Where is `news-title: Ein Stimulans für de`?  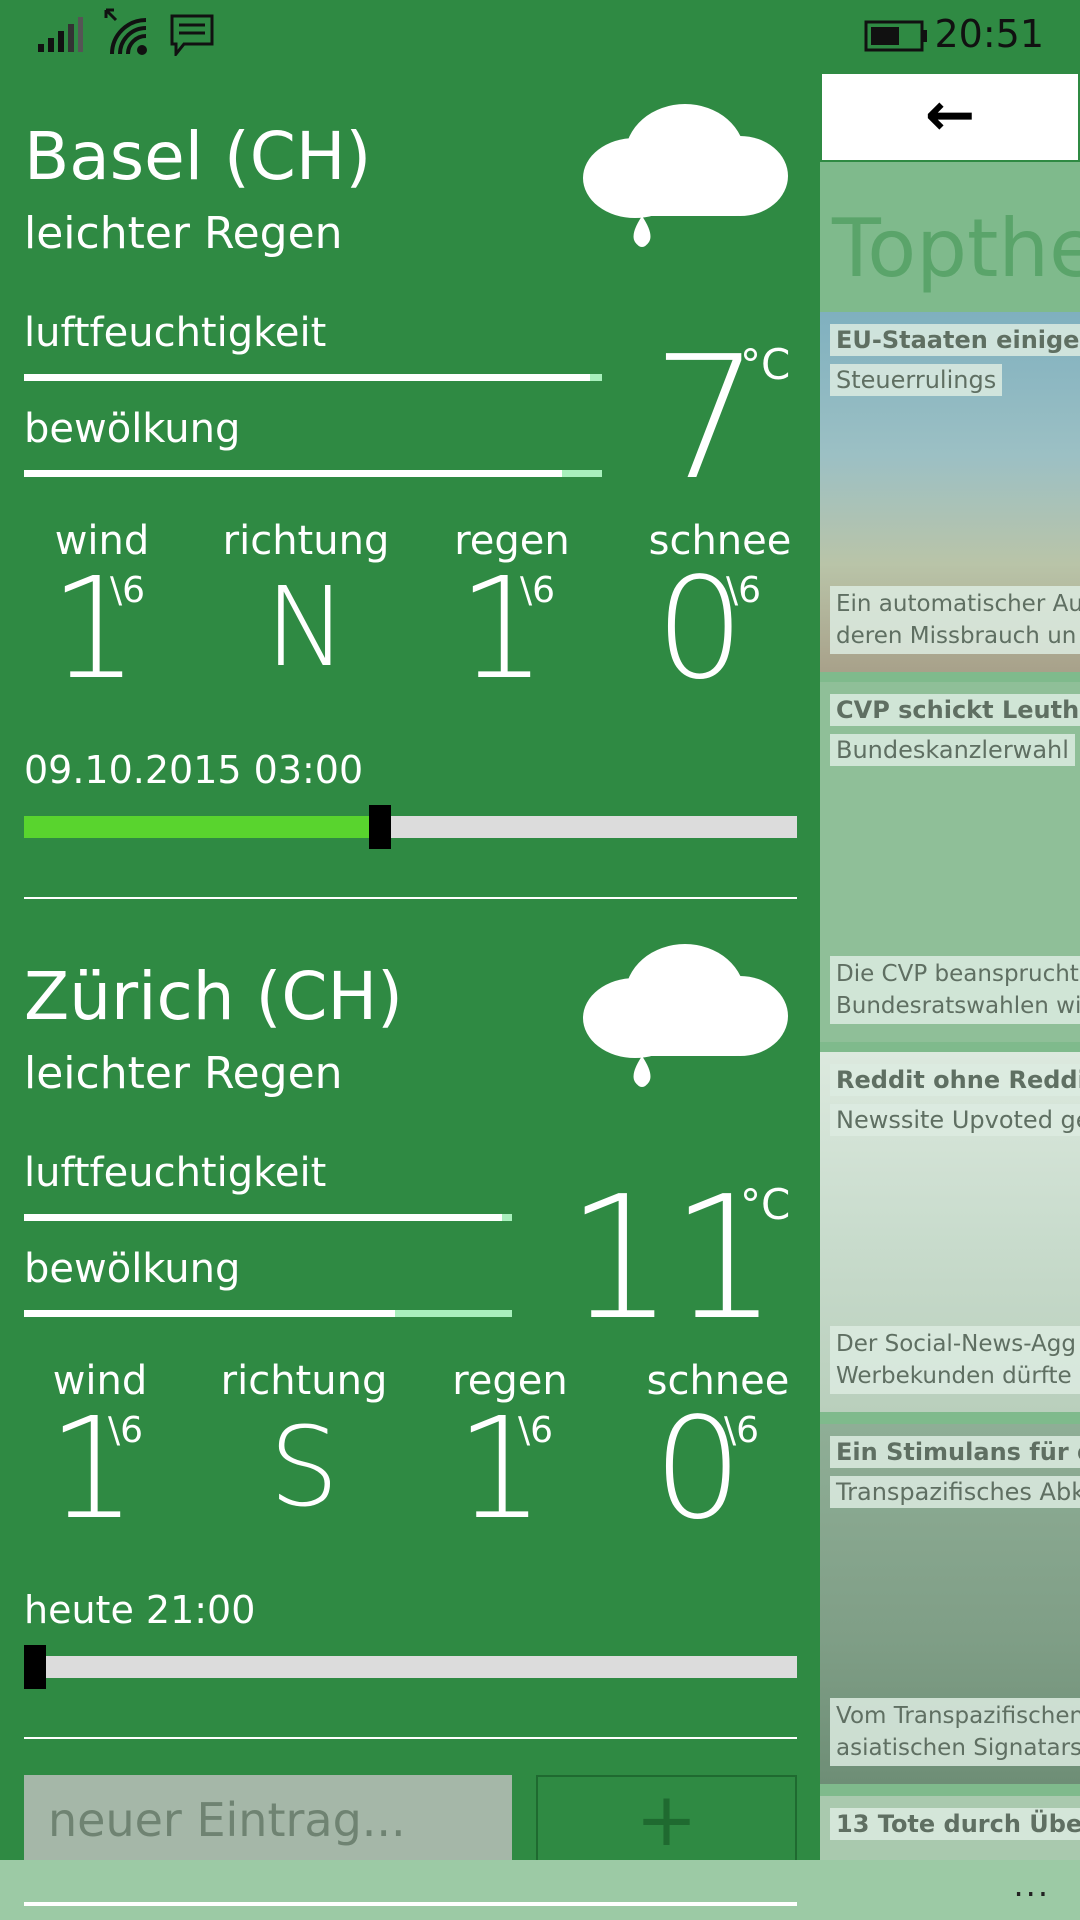 news-title: Ein Stimulans für de is located at coordinates (955, 1452).